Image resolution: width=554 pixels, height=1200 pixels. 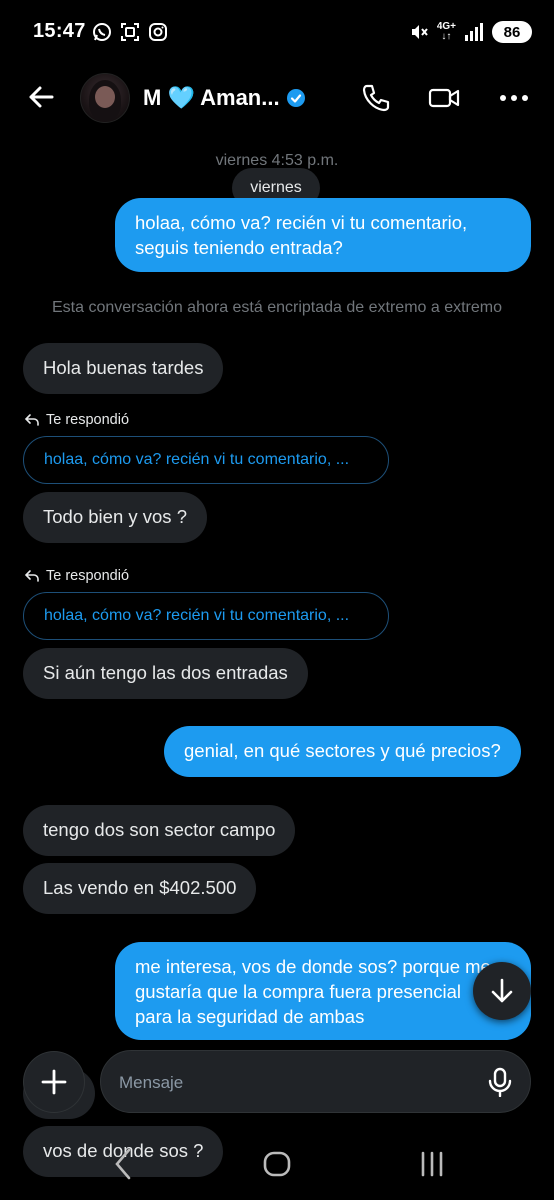 I want to click on message-incoming: Todo bien y vos ?, so click(x=115, y=517).